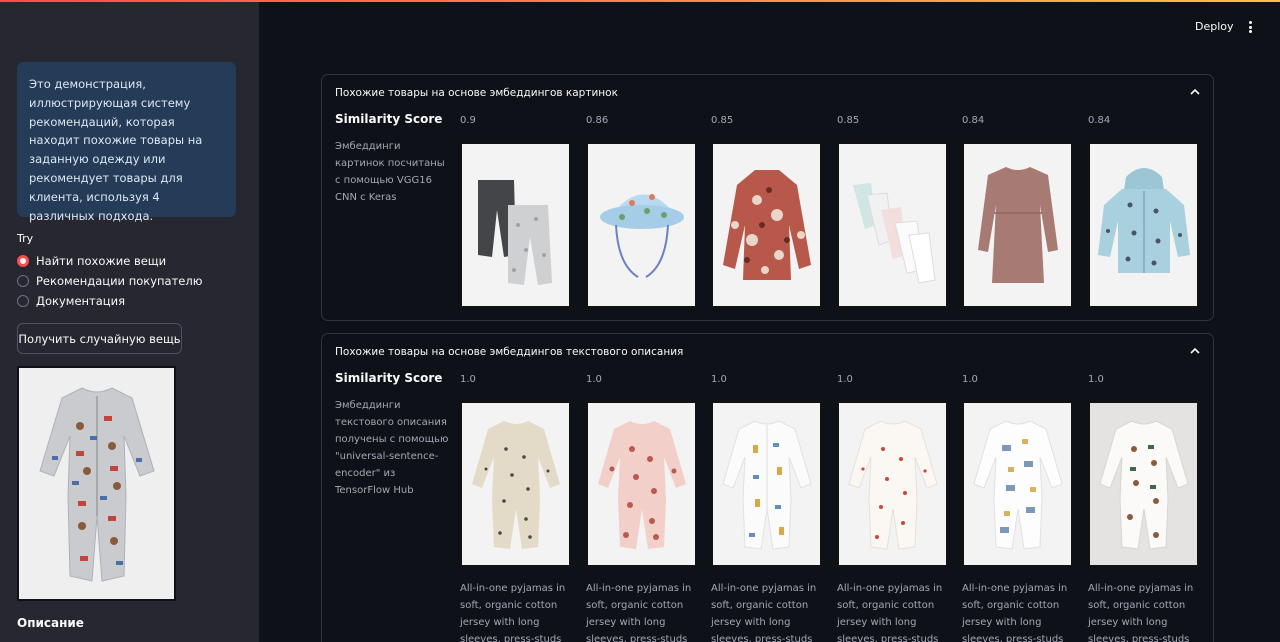  What do you see at coordinates (597, 120) in the screenshot?
I see `similarity-score: 0.86` at bounding box center [597, 120].